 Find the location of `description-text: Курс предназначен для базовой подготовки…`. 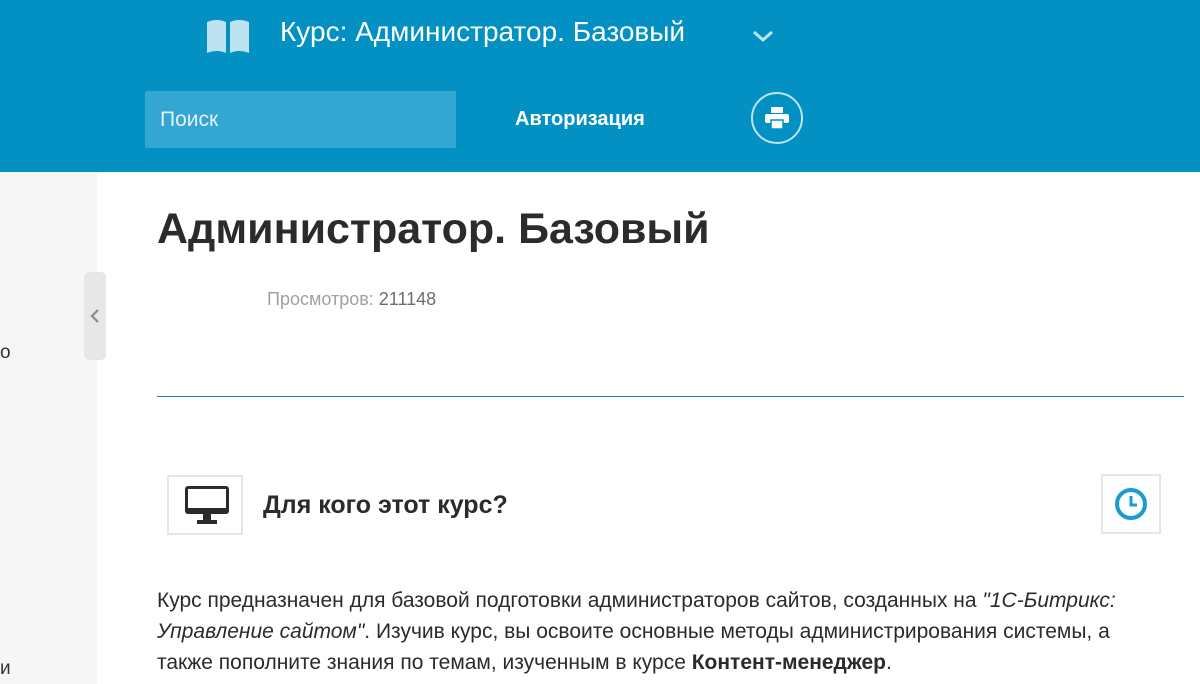

description-text: Курс предназначен для базовой подготовки… is located at coordinates (570, 600).